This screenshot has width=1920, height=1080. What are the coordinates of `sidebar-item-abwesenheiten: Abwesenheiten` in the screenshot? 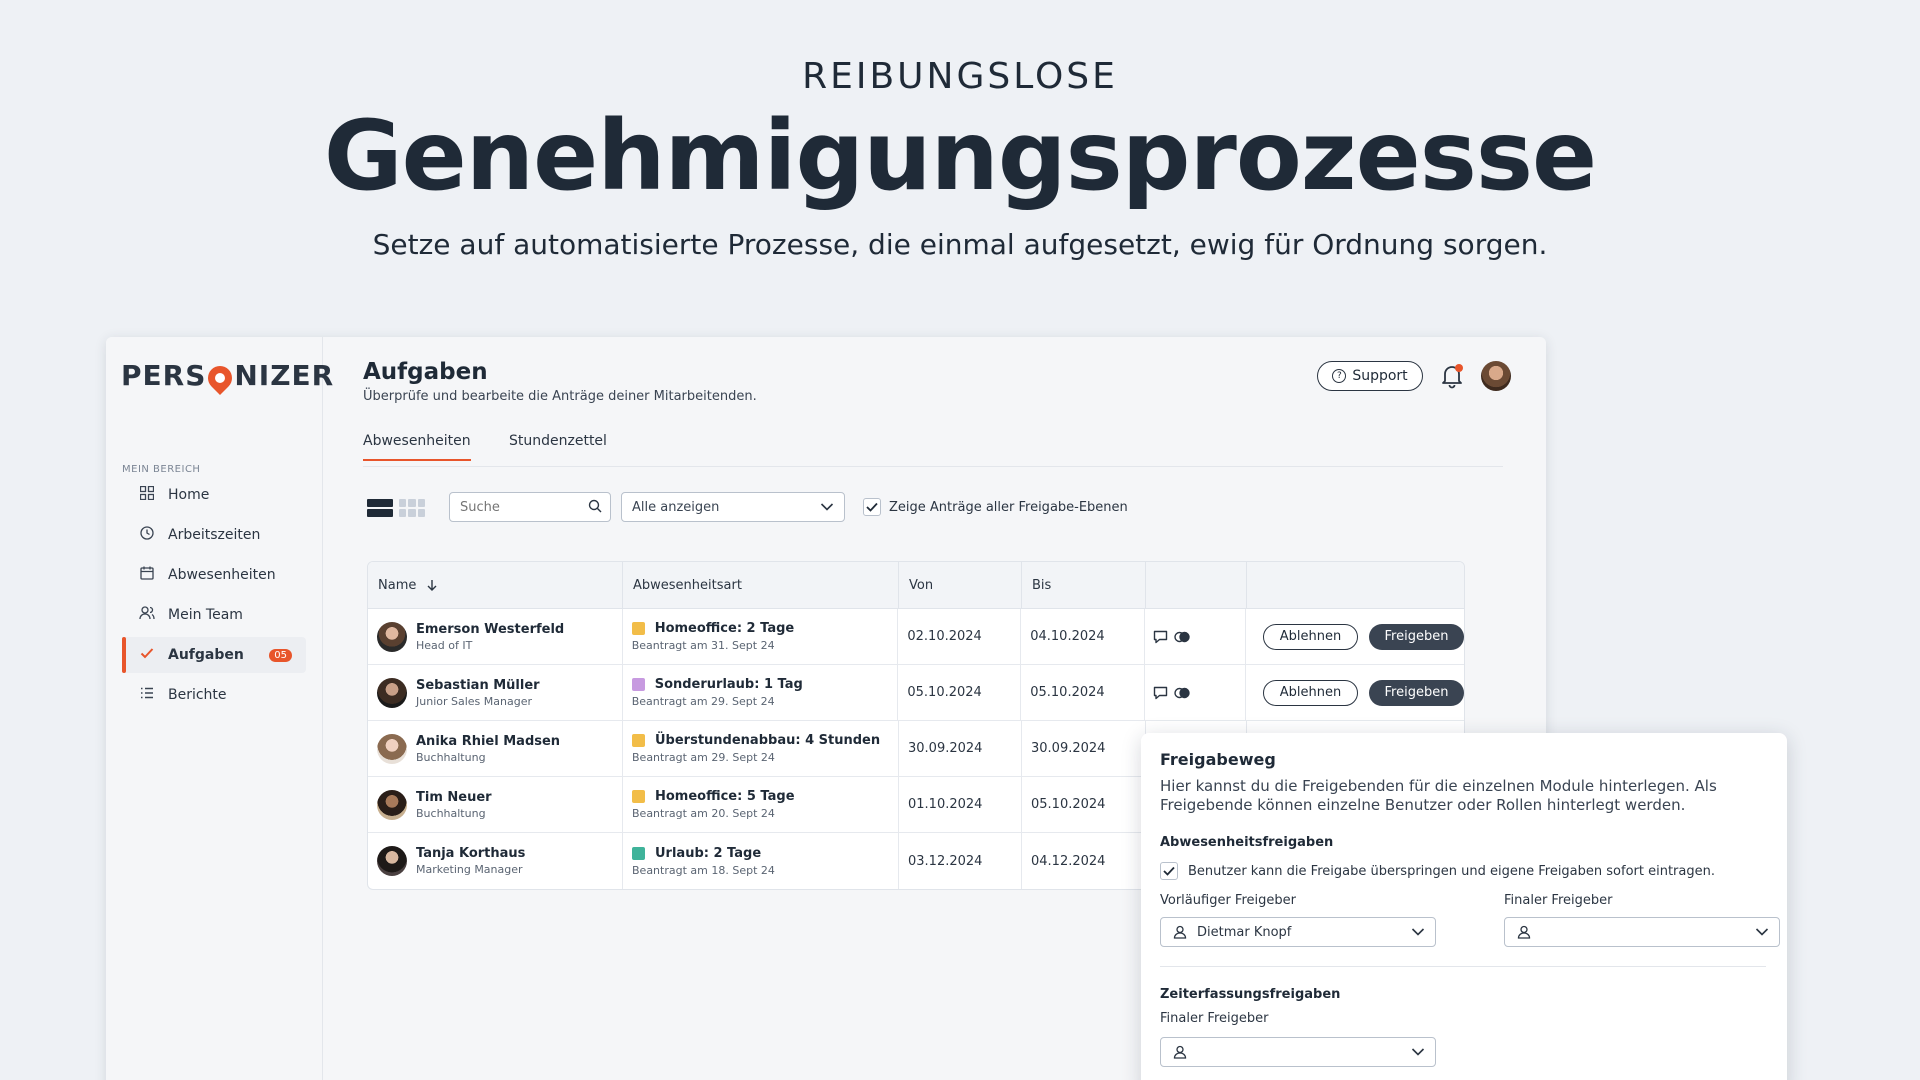 It's located at (214, 575).